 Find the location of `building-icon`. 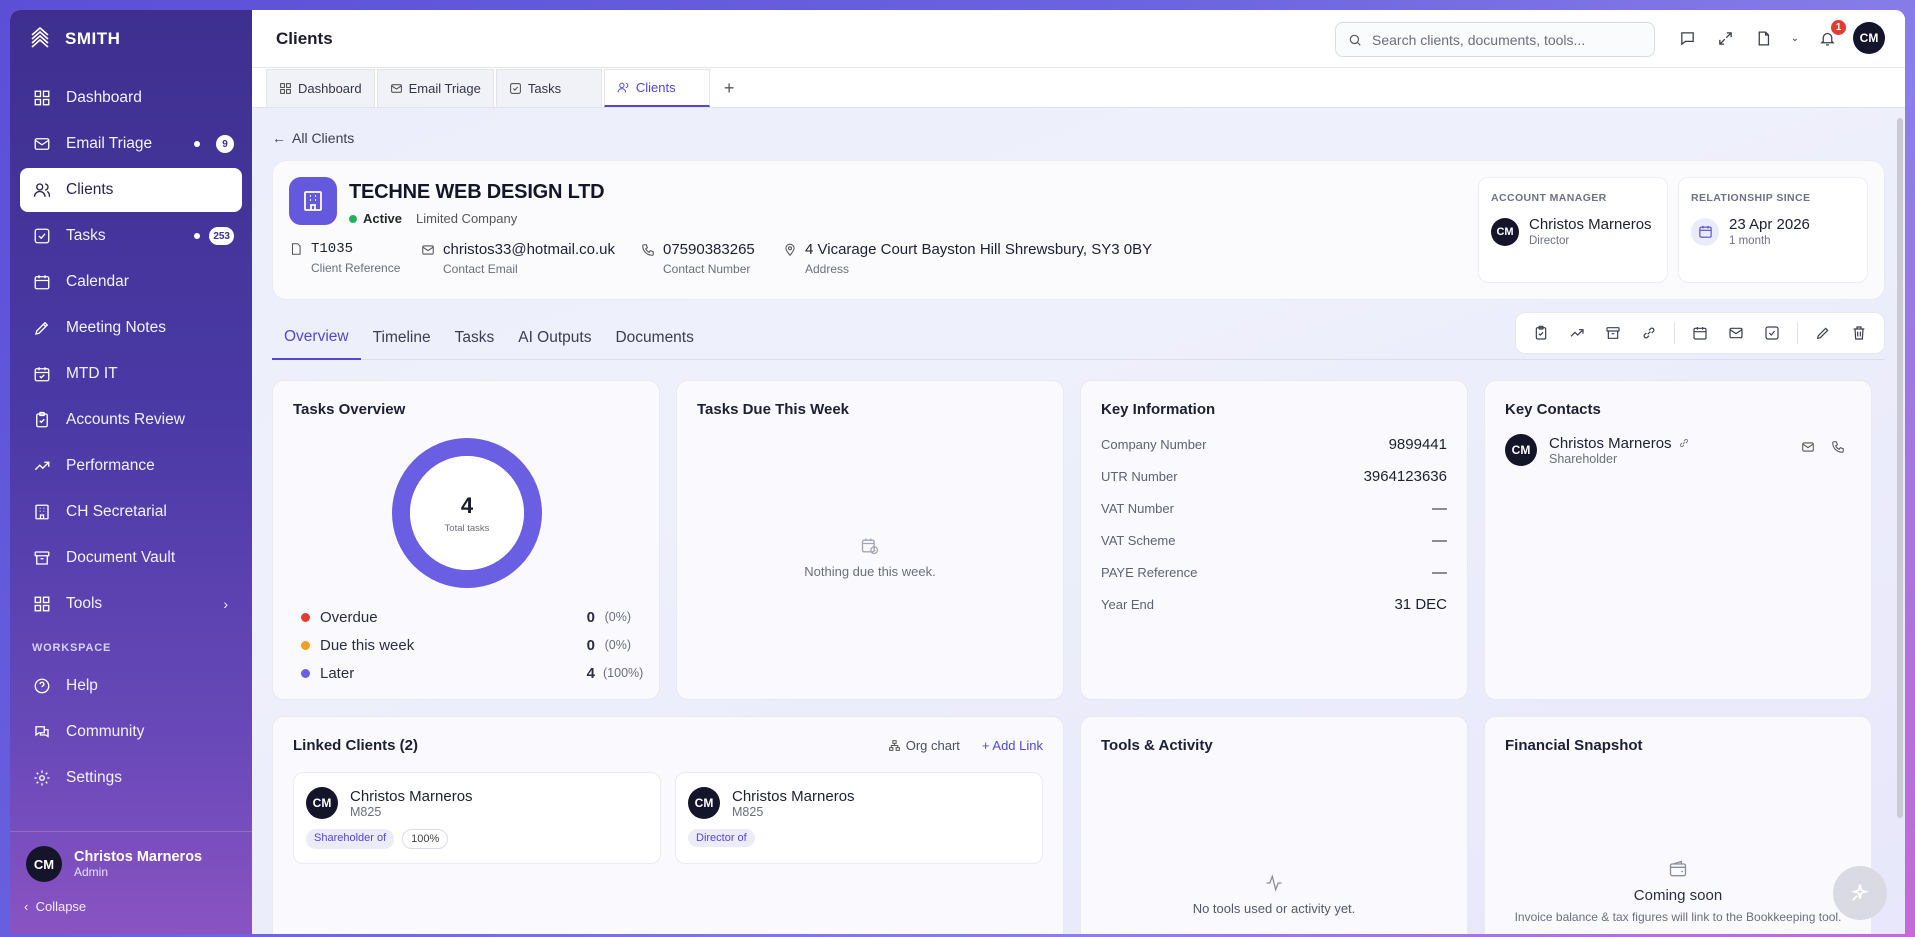

building-icon is located at coordinates (42, 512).